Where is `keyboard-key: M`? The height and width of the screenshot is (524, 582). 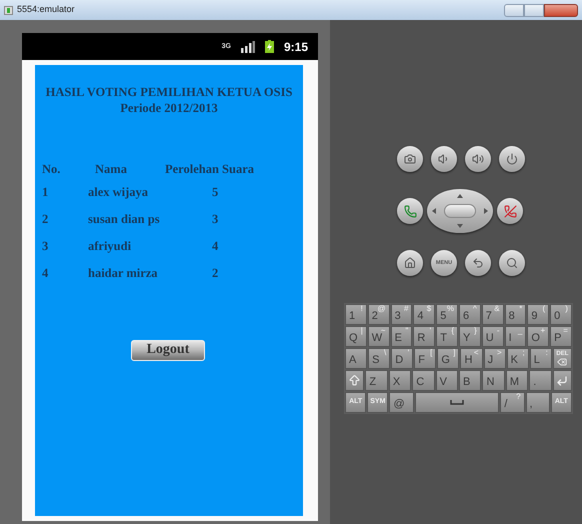 keyboard-key: M is located at coordinates (517, 380).